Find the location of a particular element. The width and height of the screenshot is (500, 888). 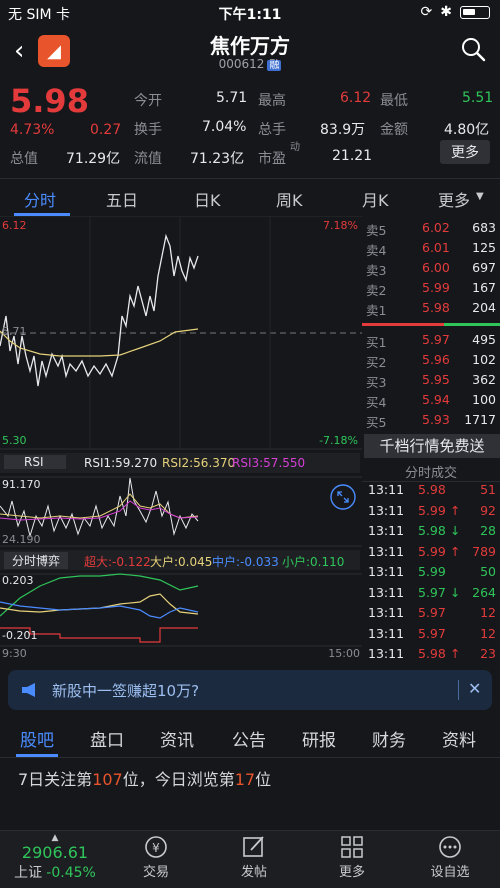

rsi-indicator-tab: RSI is located at coordinates (35, 462).